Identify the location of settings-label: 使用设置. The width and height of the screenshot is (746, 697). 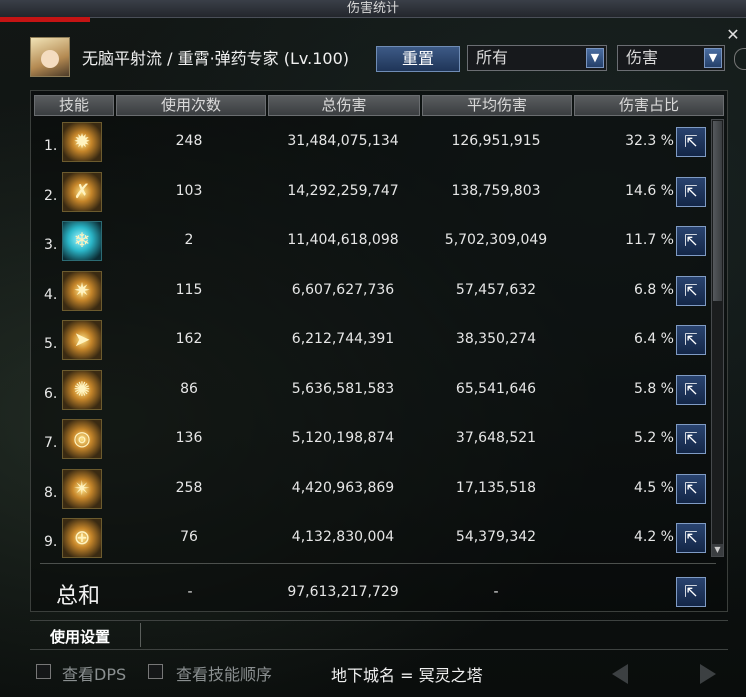
(80, 636).